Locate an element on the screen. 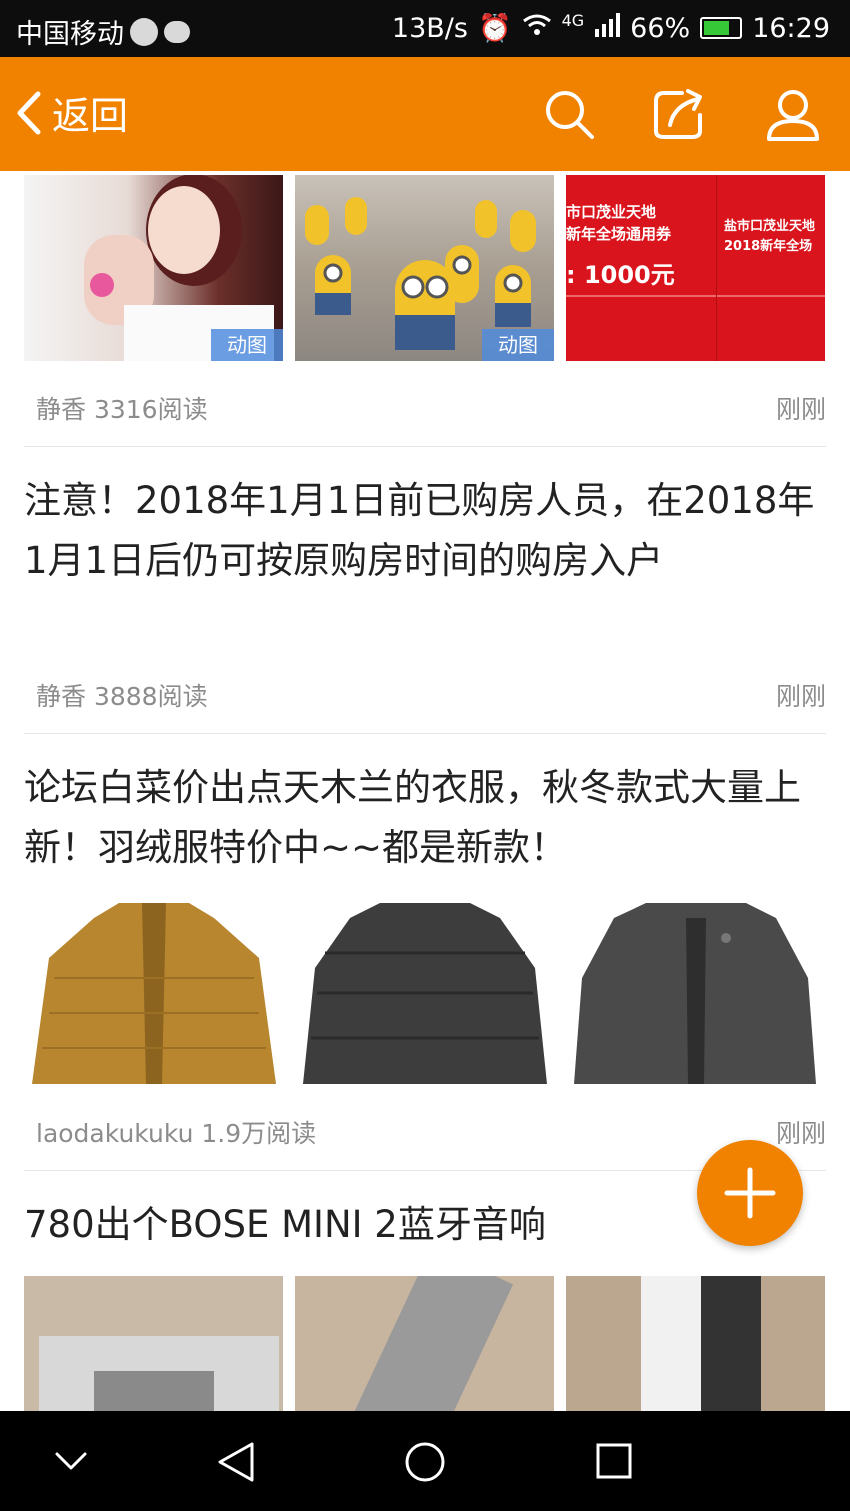 The width and height of the screenshot is (850, 1511). post-image-speaker-label is located at coordinates (695, 1343).